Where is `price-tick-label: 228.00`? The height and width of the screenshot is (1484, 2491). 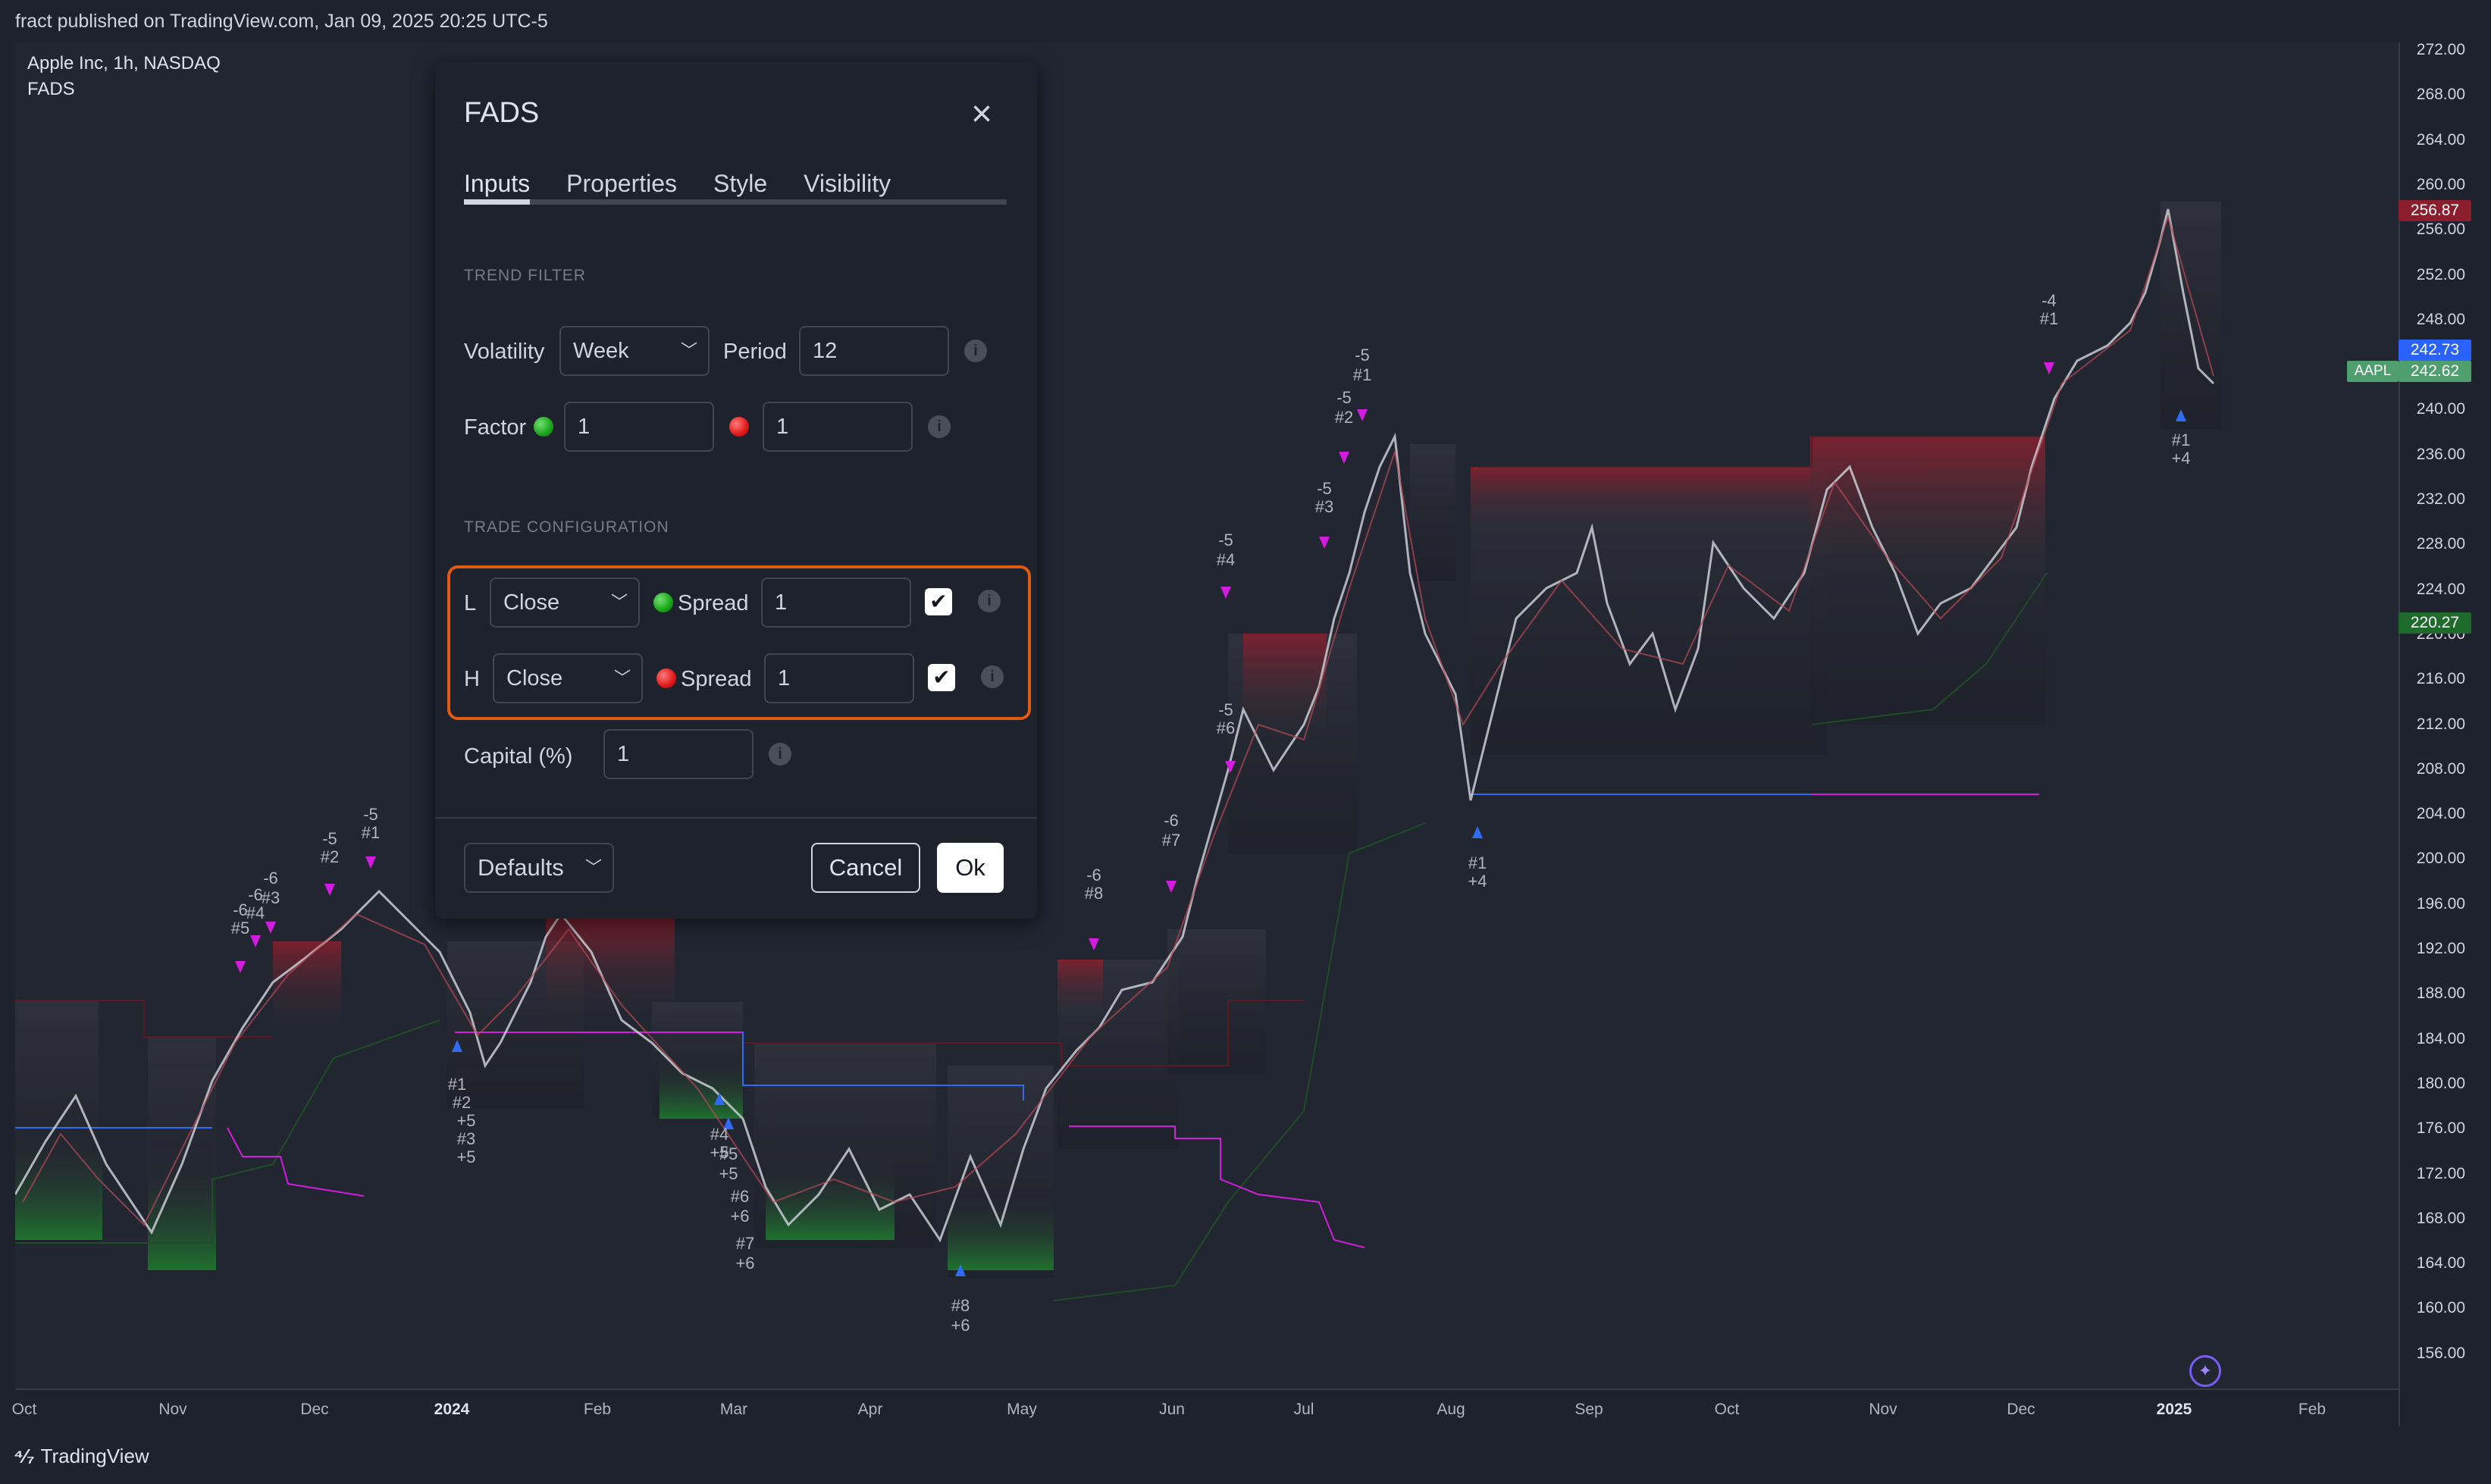
price-tick-label: 228.00 is located at coordinates (2440, 544).